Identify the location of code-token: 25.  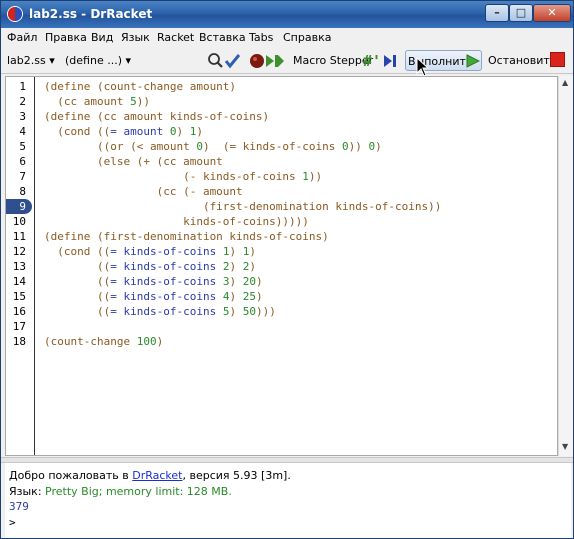
(249, 296).